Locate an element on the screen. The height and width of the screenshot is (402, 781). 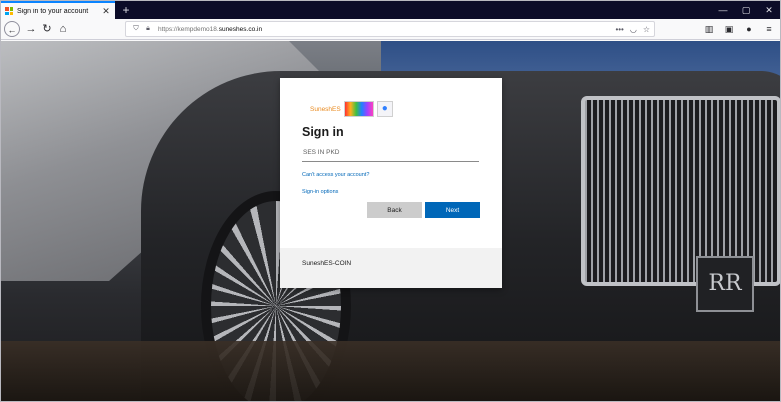
menu-icon: ≡ is located at coordinates (769, 29).